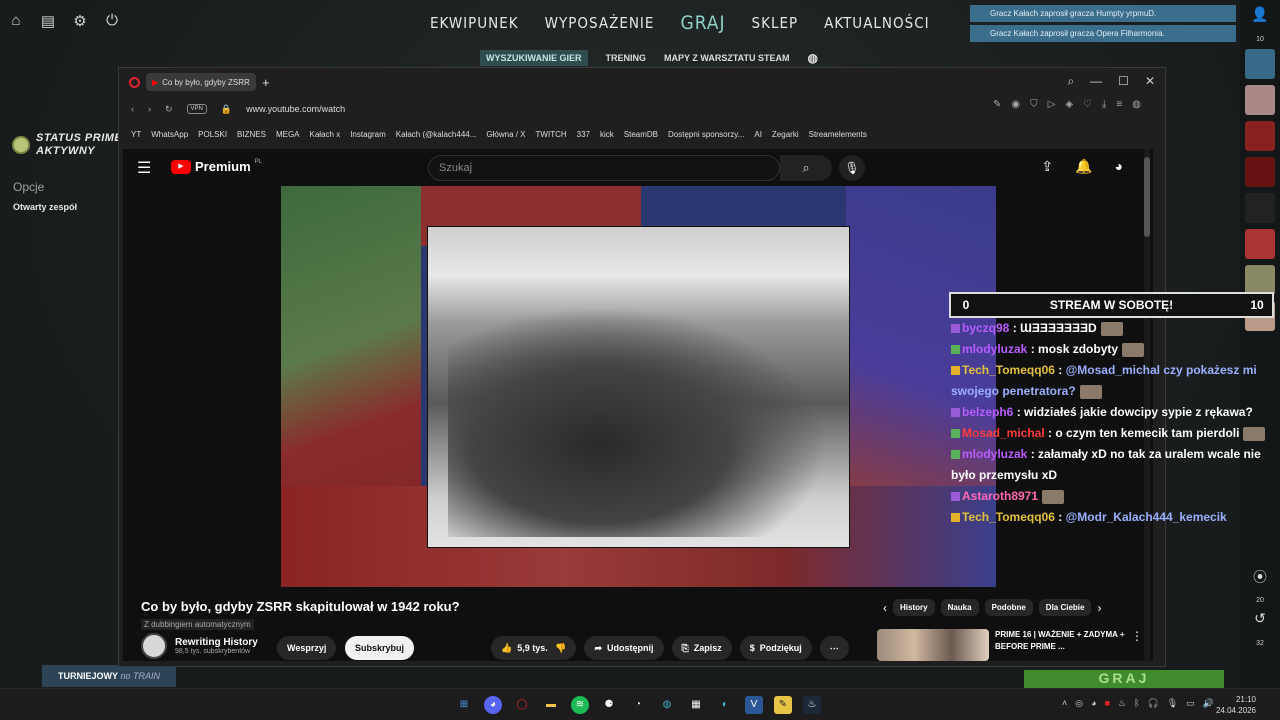 Image resolution: width=1280 pixels, height=720 pixels. What do you see at coordinates (959, 607) in the screenshot?
I see `chip-nauka: Nauka` at bounding box center [959, 607].